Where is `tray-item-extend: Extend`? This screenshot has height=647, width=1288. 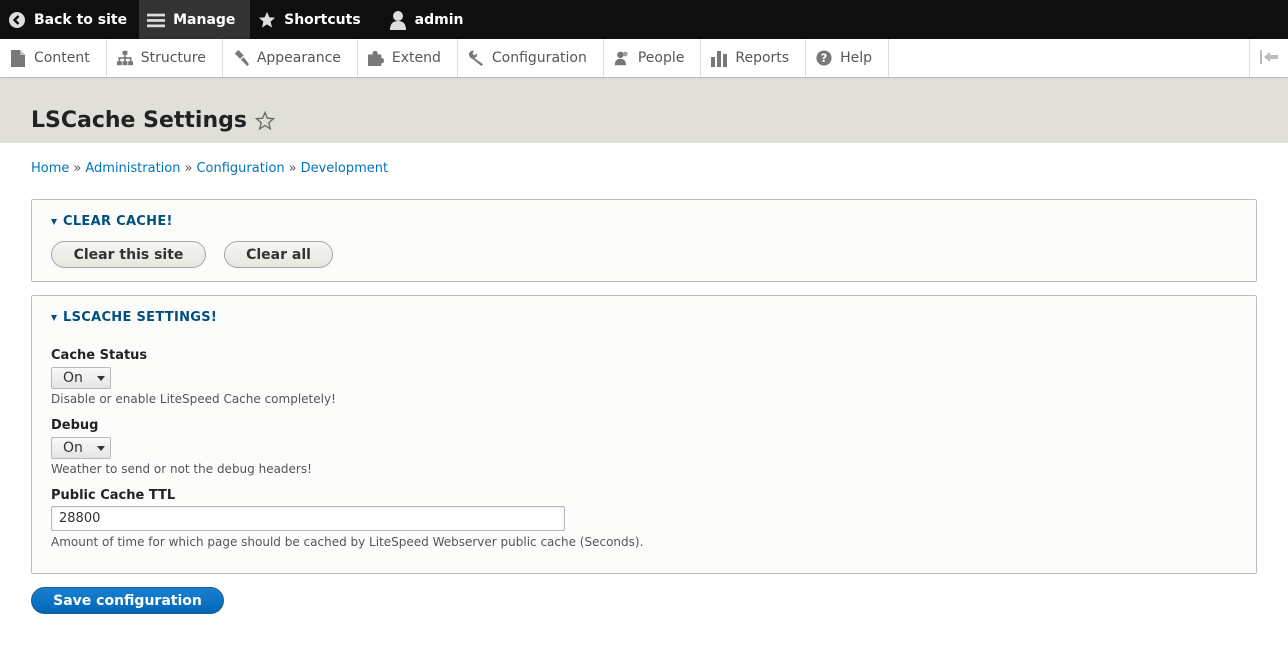 tray-item-extend: Extend is located at coordinates (408, 58).